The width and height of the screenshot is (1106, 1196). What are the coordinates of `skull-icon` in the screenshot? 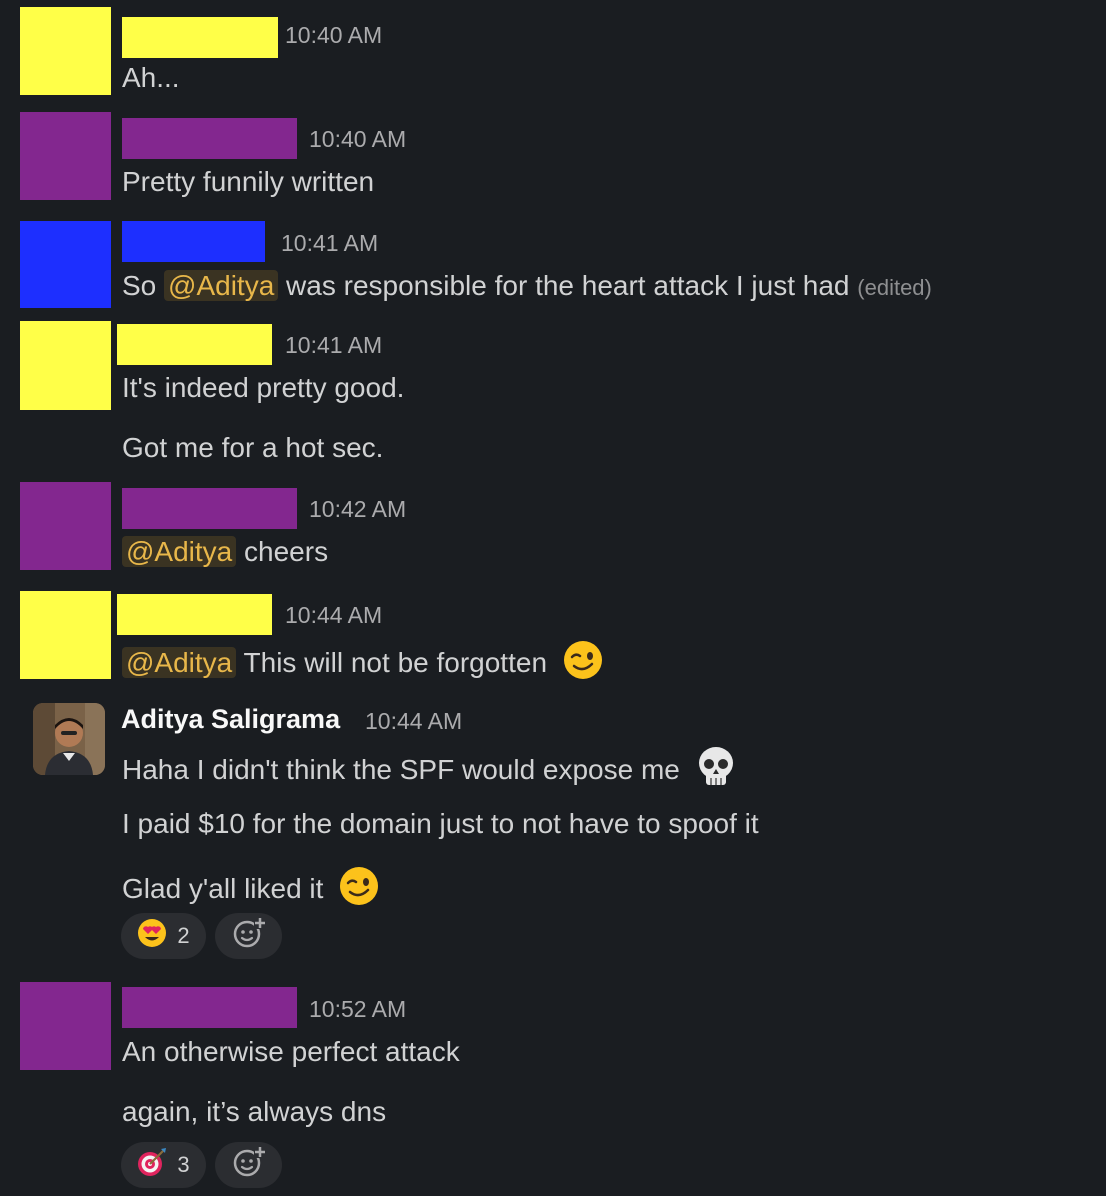 It's located at (716, 771).